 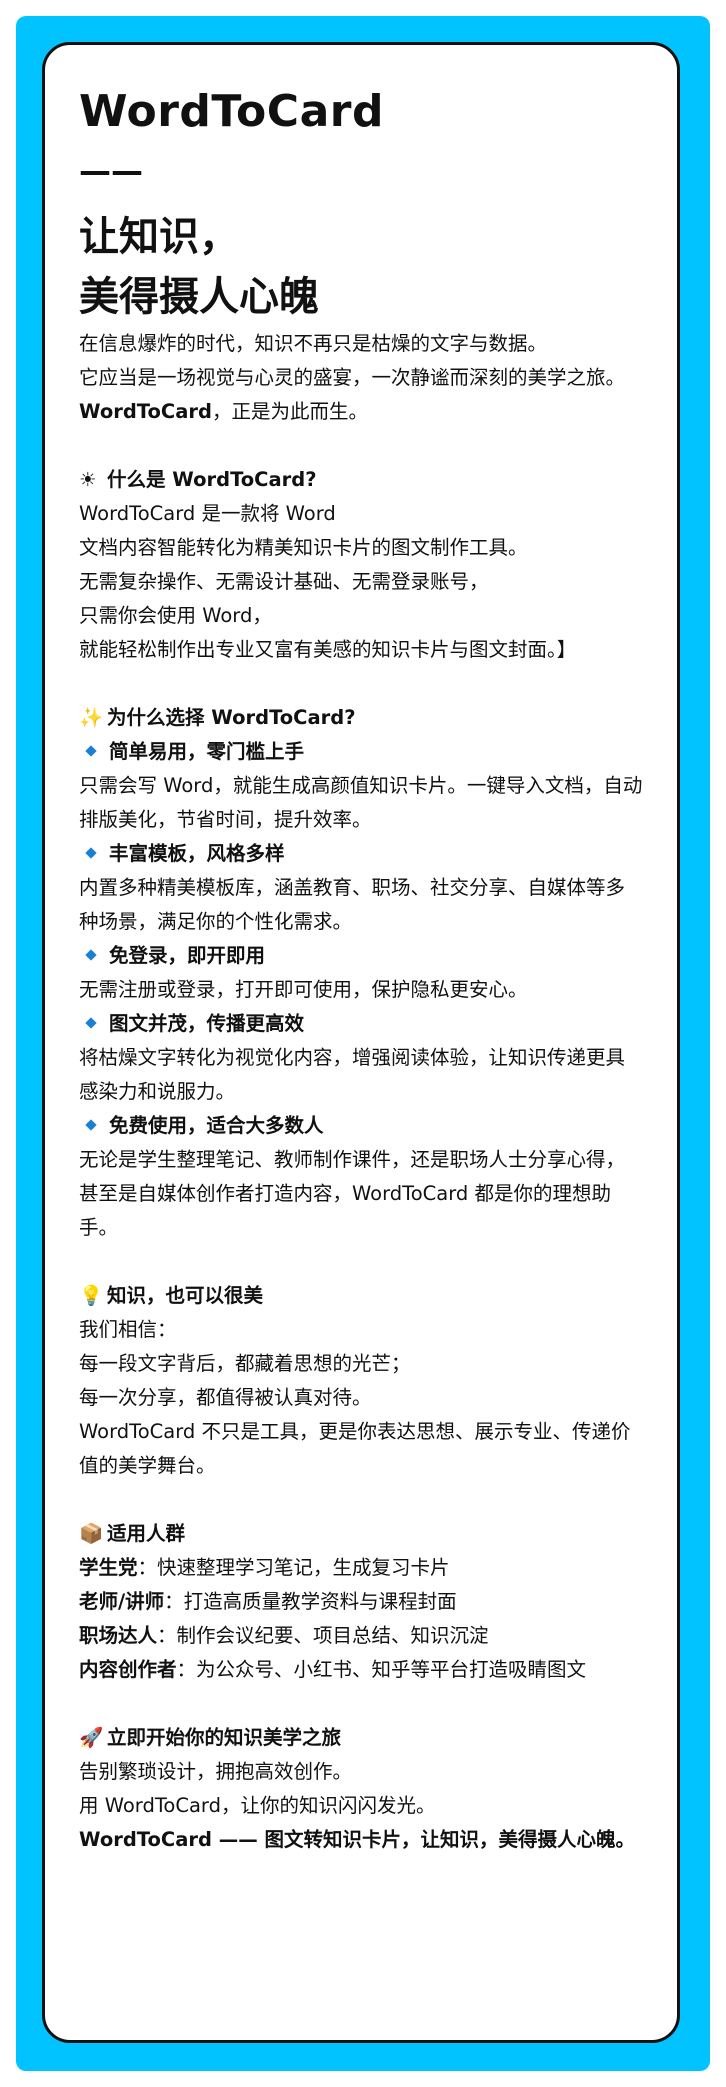 What do you see at coordinates (284, 581) in the screenshot?
I see `what-line: 无需复杂操作、无需设计基础、无需登录账号，` at bounding box center [284, 581].